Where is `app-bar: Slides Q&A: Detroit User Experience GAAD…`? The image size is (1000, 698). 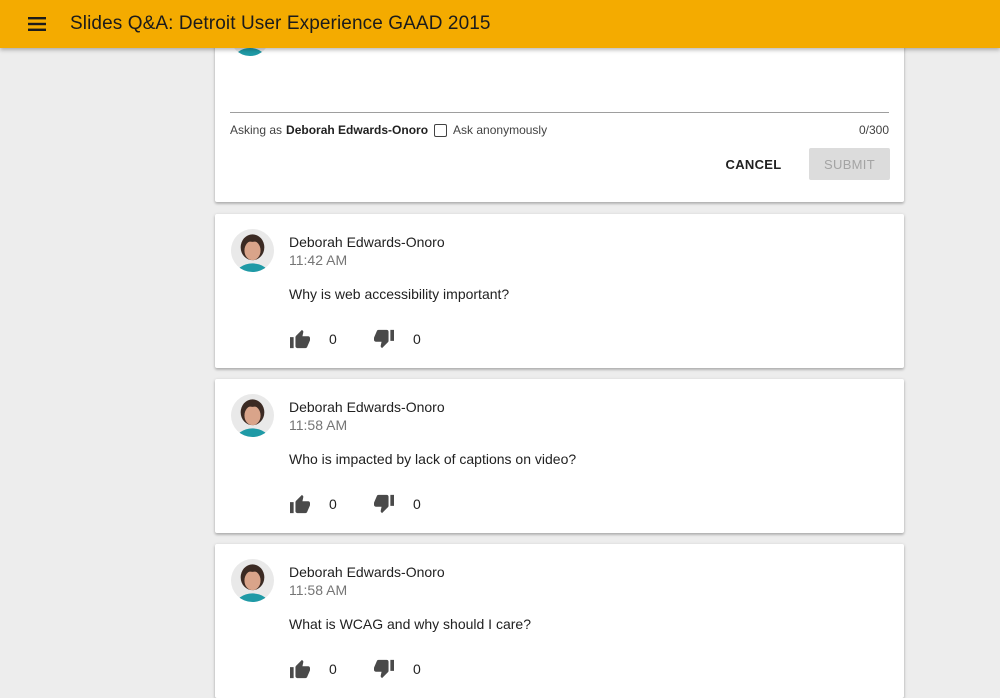 app-bar: Slides Q&A: Detroit User Experience GAAD… is located at coordinates (500, 24).